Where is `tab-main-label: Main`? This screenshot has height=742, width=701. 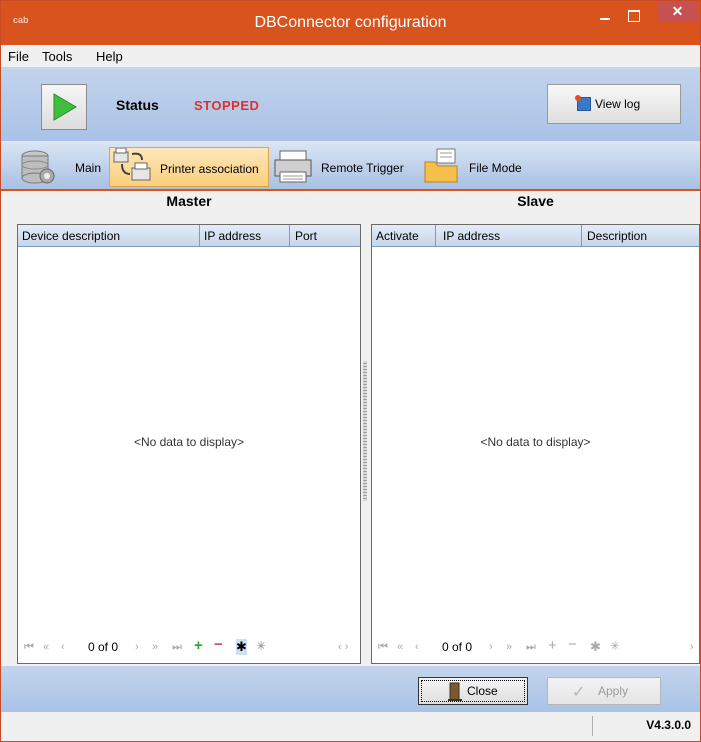
tab-main-label: Main is located at coordinates (88, 168).